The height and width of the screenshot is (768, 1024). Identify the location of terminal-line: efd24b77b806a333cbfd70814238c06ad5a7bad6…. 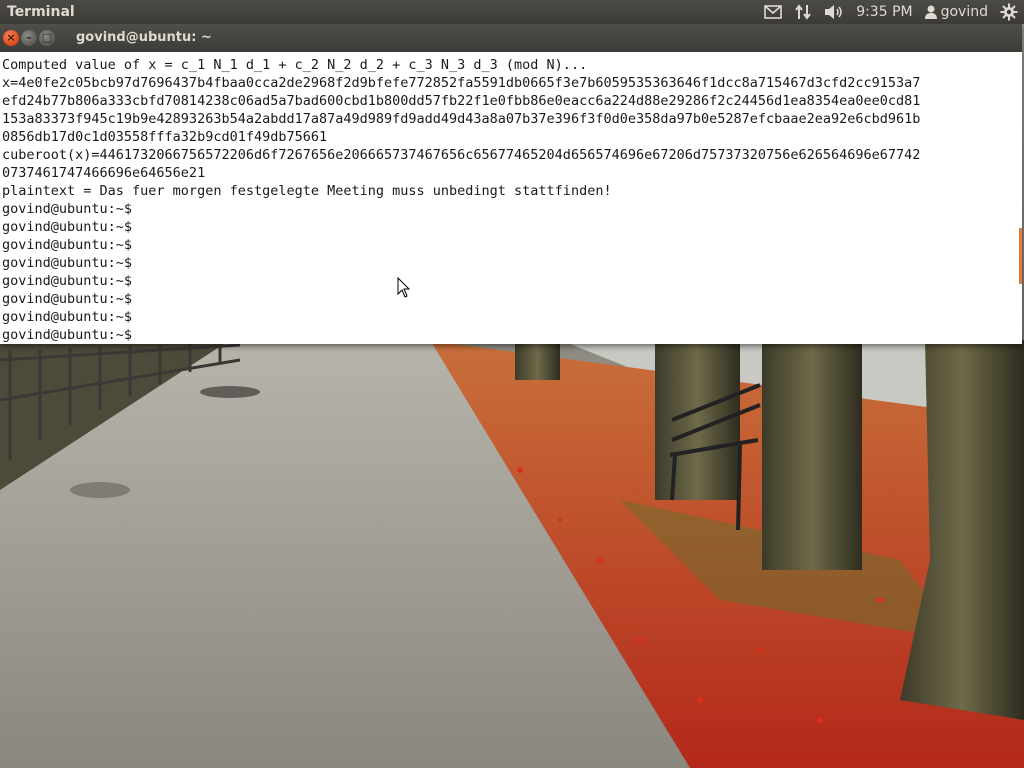
(461, 101).